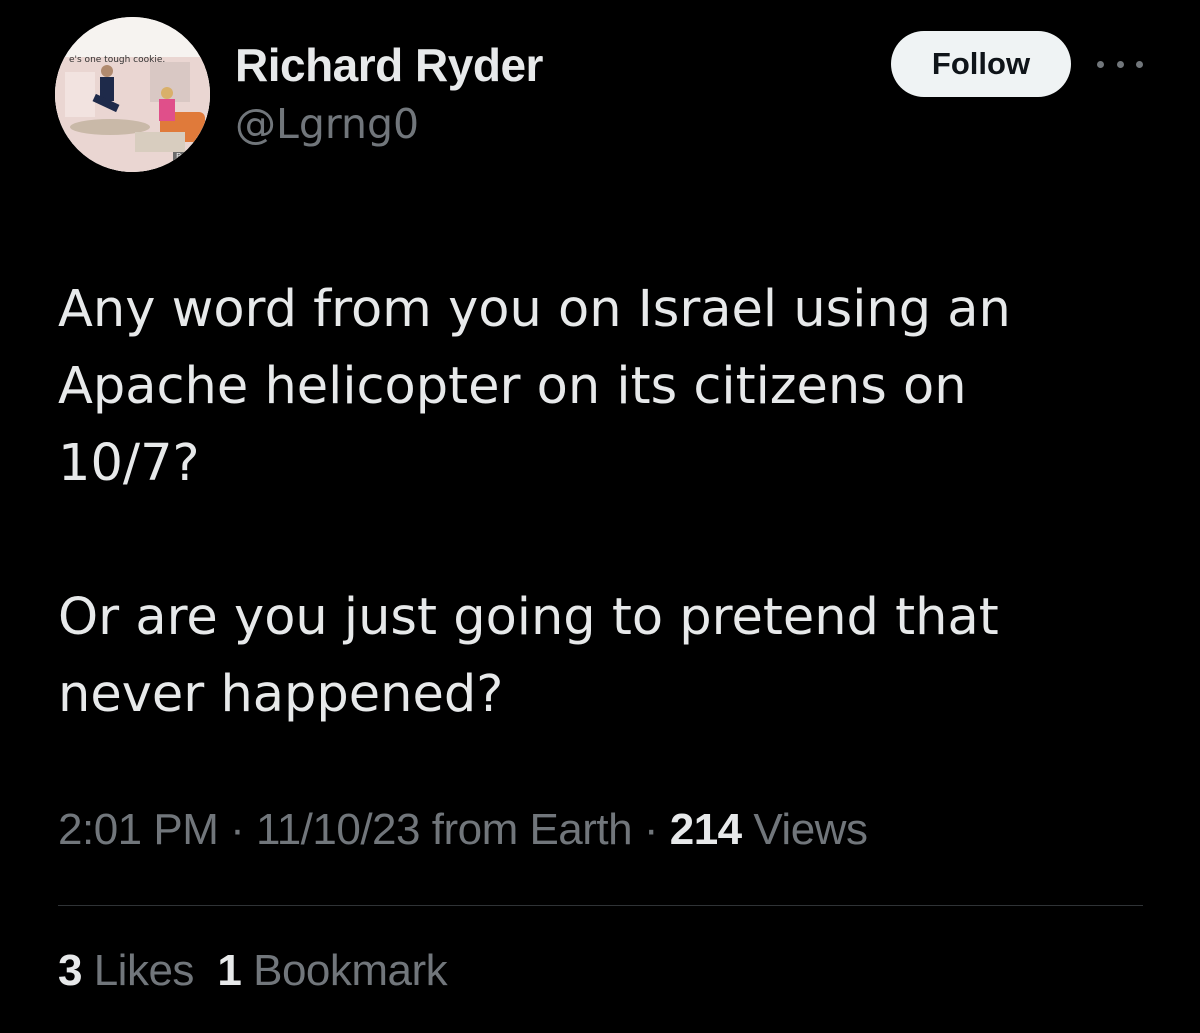 The width and height of the screenshot is (1200, 1033). What do you see at coordinates (229, 970) in the screenshot?
I see `bookmarks-count: 1` at bounding box center [229, 970].